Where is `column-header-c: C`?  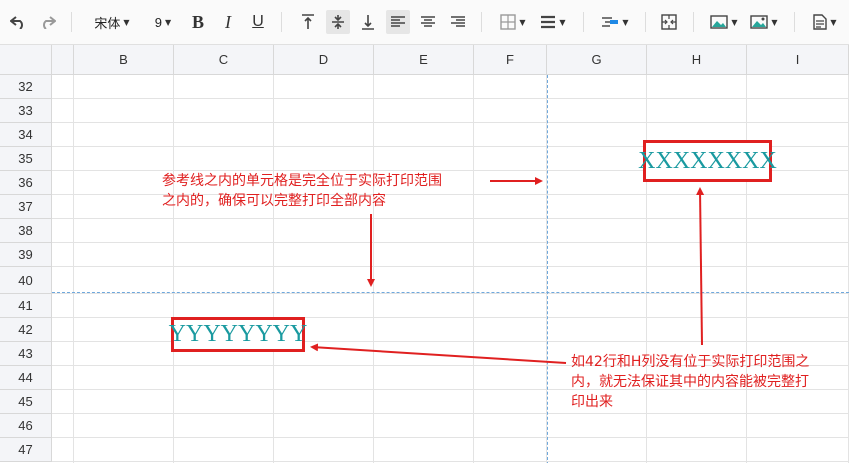 column-header-c: C is located at coordinates (224, 60).